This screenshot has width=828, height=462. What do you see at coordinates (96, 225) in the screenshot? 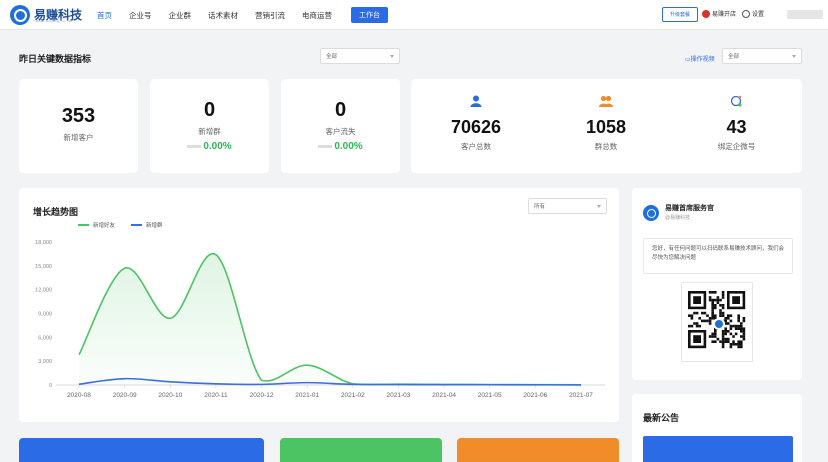
I see `legend-item-new-friends: 新增好友` at bounding box center [96, 225].